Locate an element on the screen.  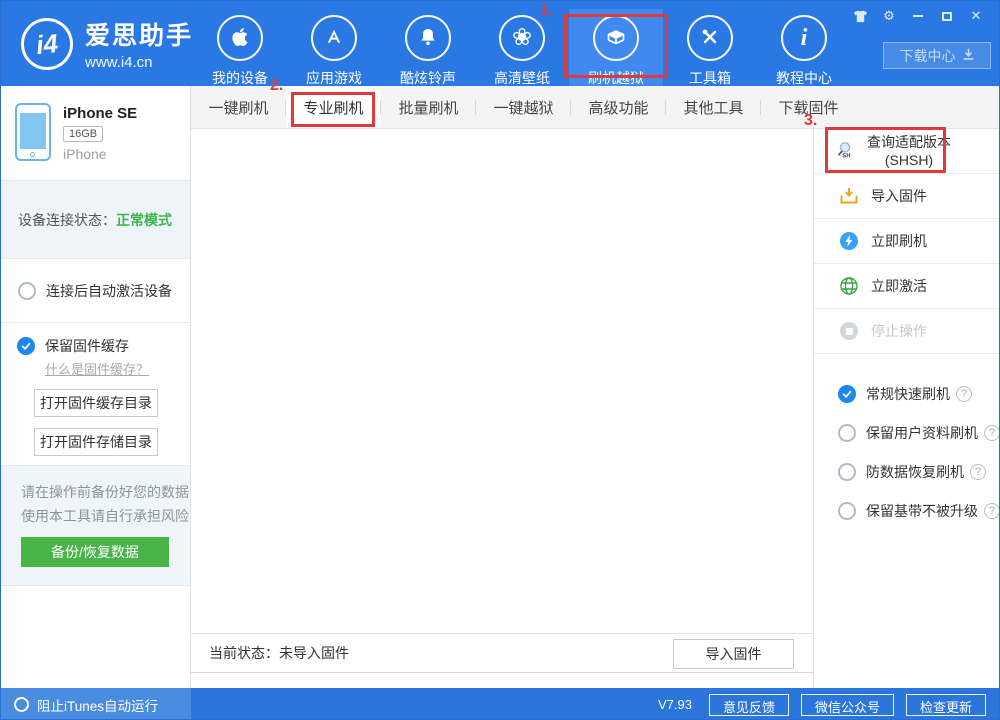
nav-item-wallpapers: ❀ 高清壁纸 is located at coordinates (522, 52).